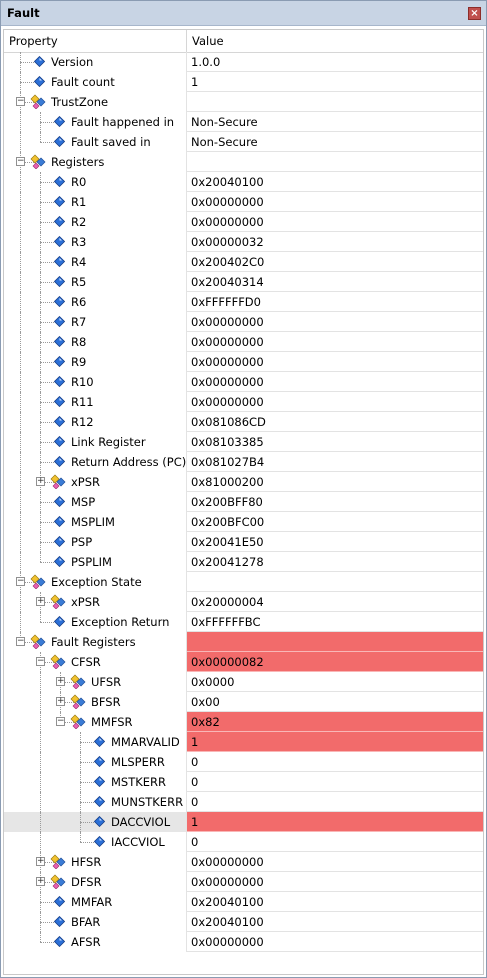  I want to click on table-row: R4 0x200402C0, so click(243, 262).